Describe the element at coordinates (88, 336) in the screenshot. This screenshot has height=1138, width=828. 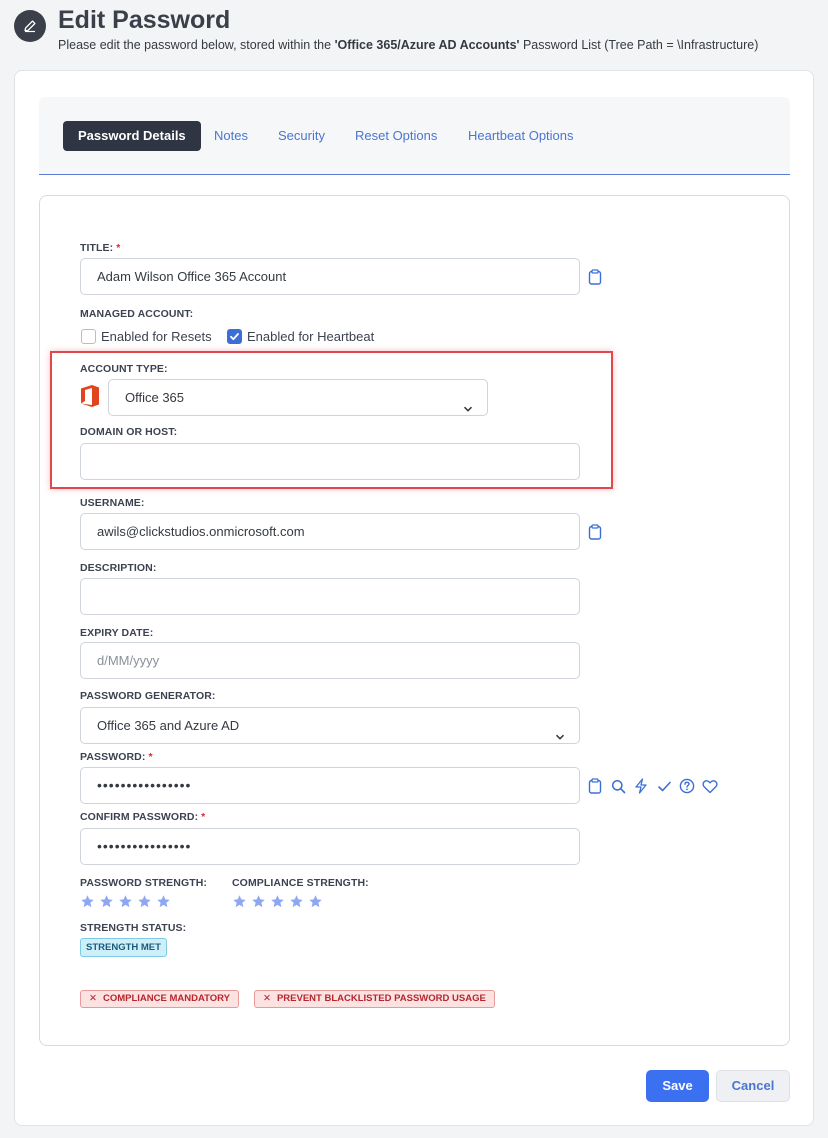
I see `enabled-for-resets-checkbox` at that location.